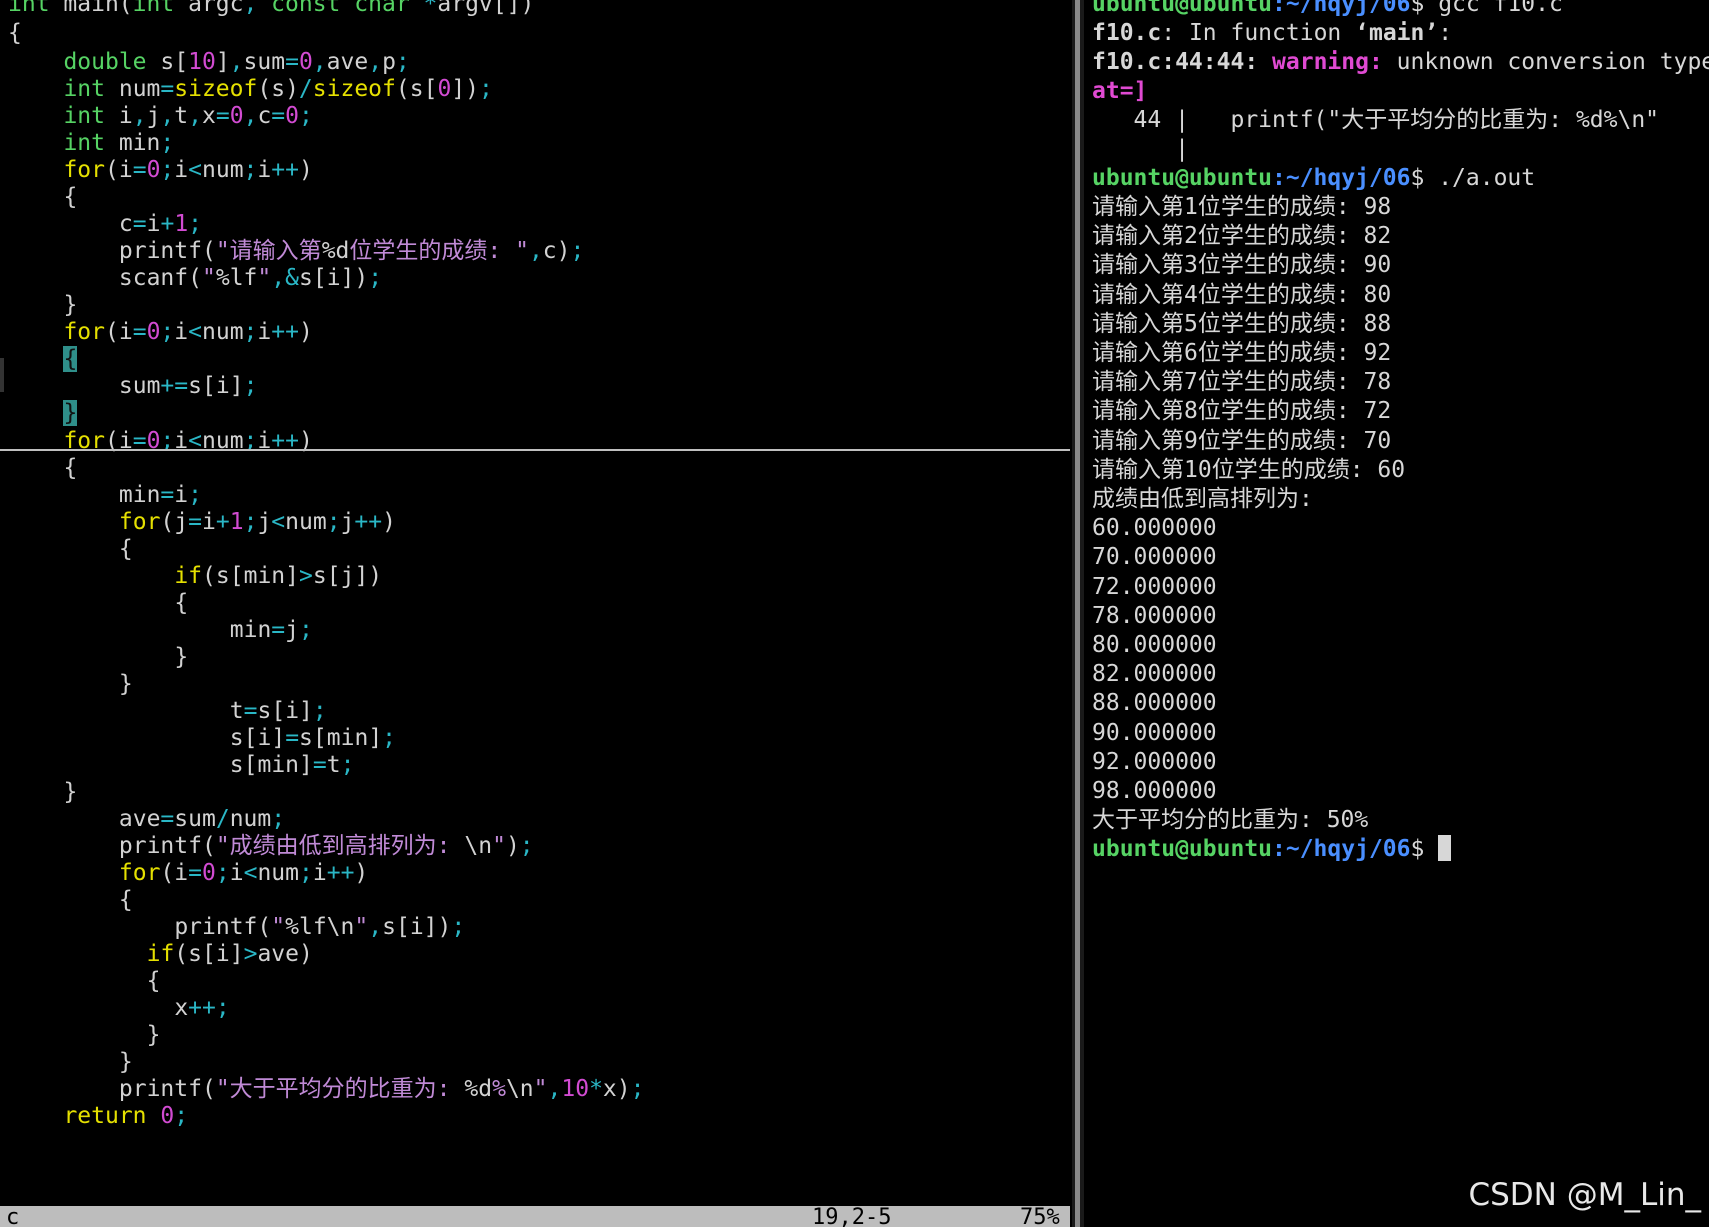  What do you see at coordinates (1242, 265) in the screenshot?
I see `output-line: 请输入第3位学生的成绩: 90` at bounding box center [1242, 265].